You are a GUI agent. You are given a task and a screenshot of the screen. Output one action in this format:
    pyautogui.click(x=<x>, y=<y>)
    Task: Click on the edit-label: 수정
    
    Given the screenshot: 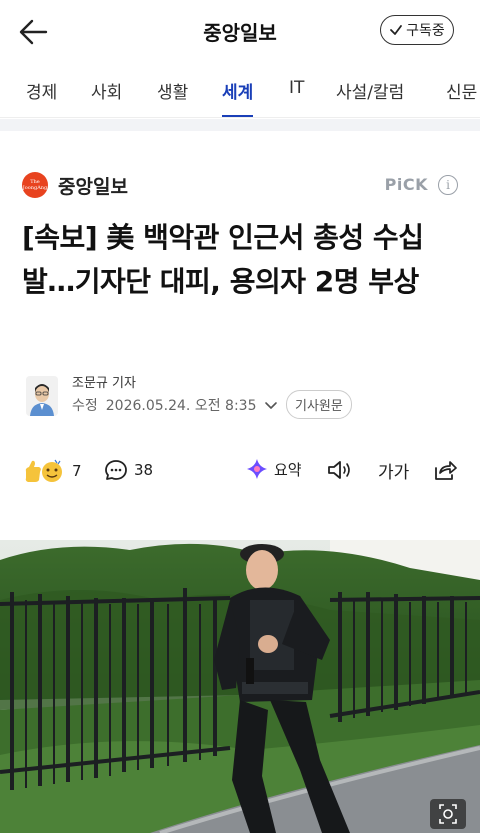 What is the action you would take?
    pyautogui.click(x=85, y=406)
    